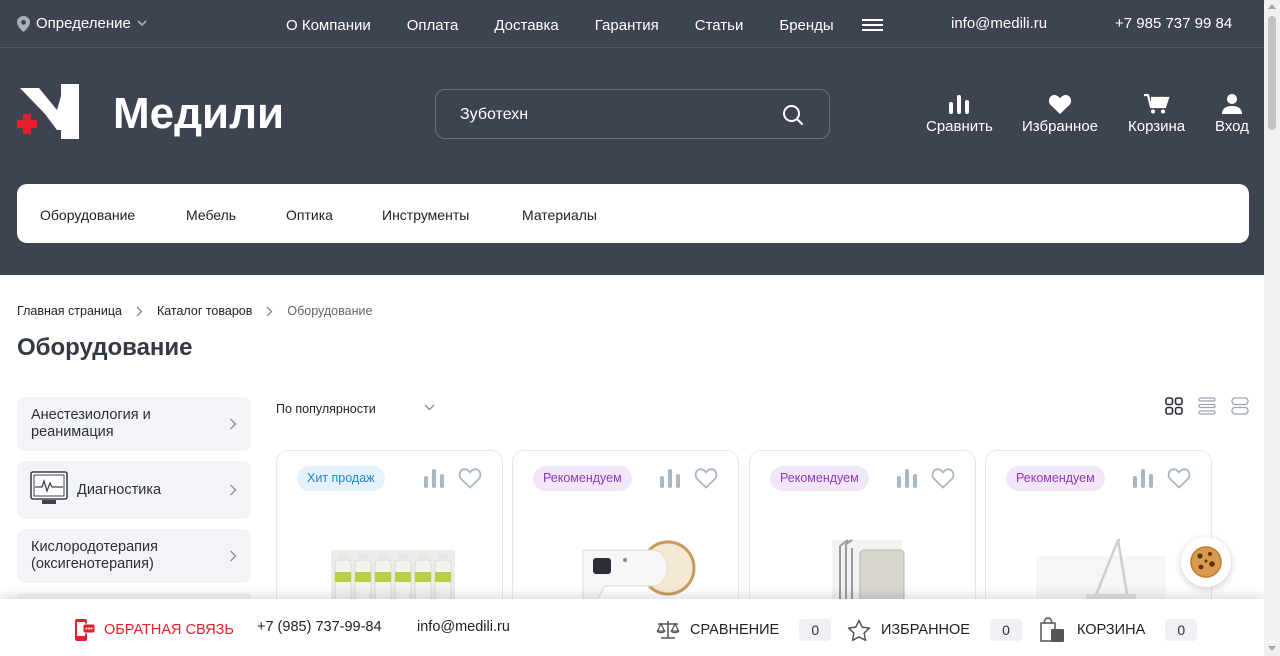  What do you see at coordinates (859, 630) in the screenshot?
I see `star-icon` at bounding box center [859, 630].